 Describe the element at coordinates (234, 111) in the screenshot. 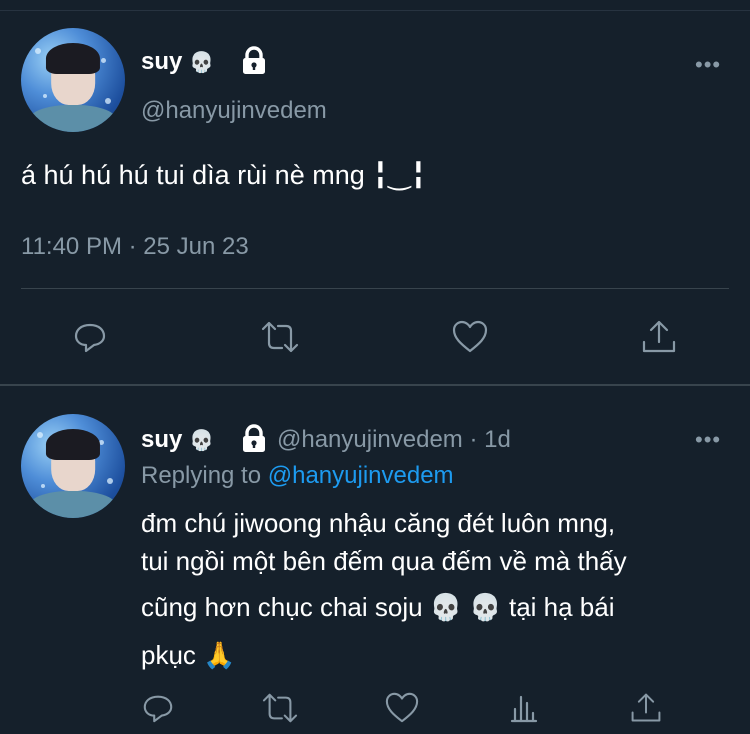

I see `handle: @hanyujinvedem` at that location.